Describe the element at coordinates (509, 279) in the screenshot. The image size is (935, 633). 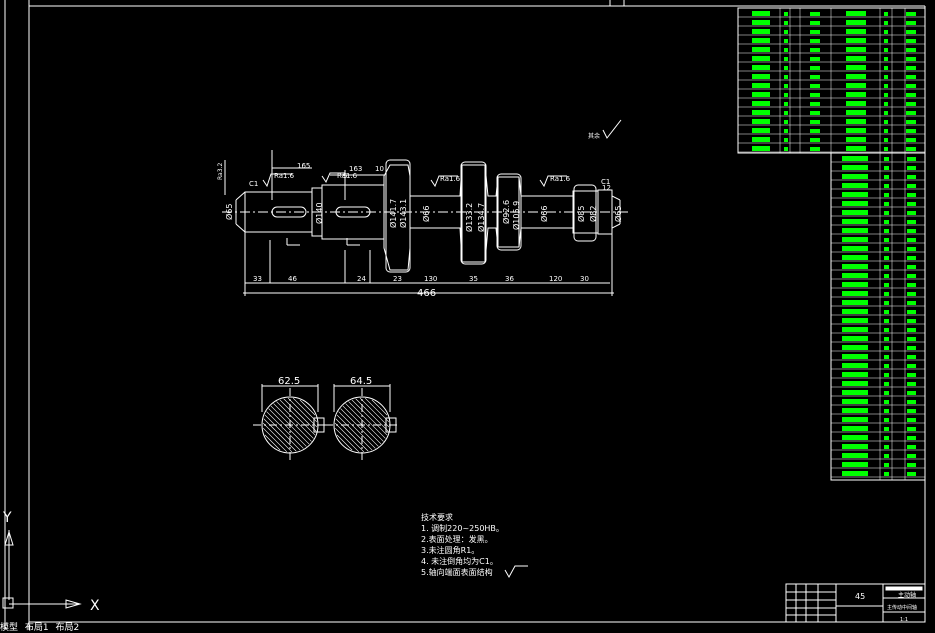
I see `dim-label: 36` at that location.